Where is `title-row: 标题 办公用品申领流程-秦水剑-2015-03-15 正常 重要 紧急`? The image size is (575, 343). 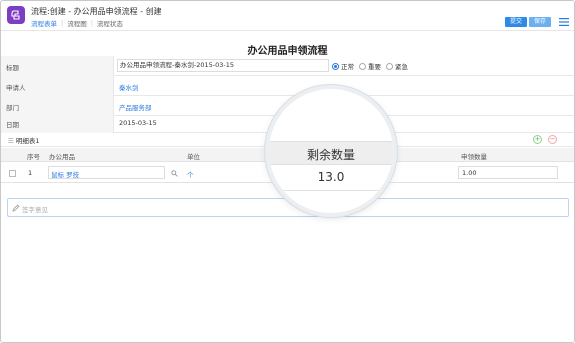
title-row: 标题 办公用品申领流程-秦水剑-2015-03-15 正常 重要 紧急 is located at coordinates (287, 66).